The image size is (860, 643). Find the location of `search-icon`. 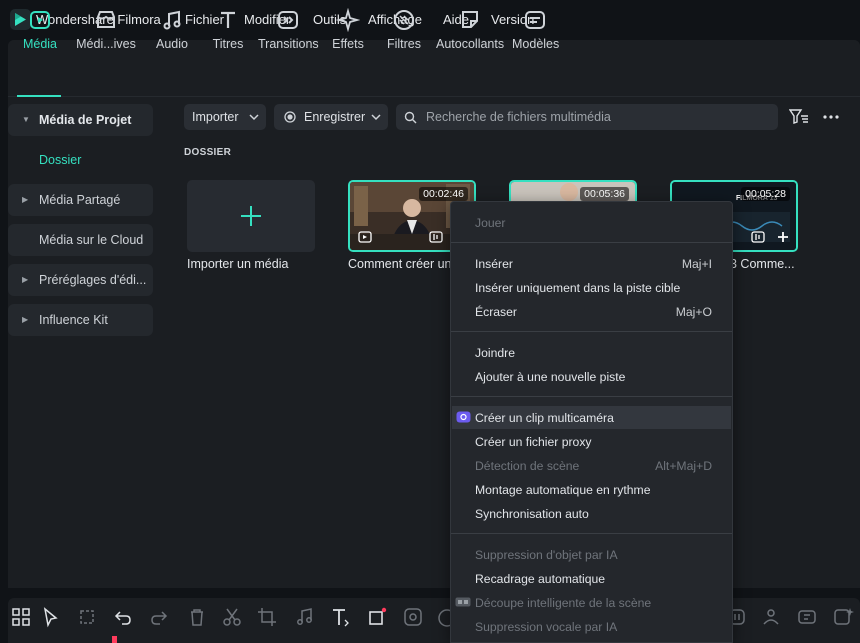

search-icon is located at coordinates (410, 117).